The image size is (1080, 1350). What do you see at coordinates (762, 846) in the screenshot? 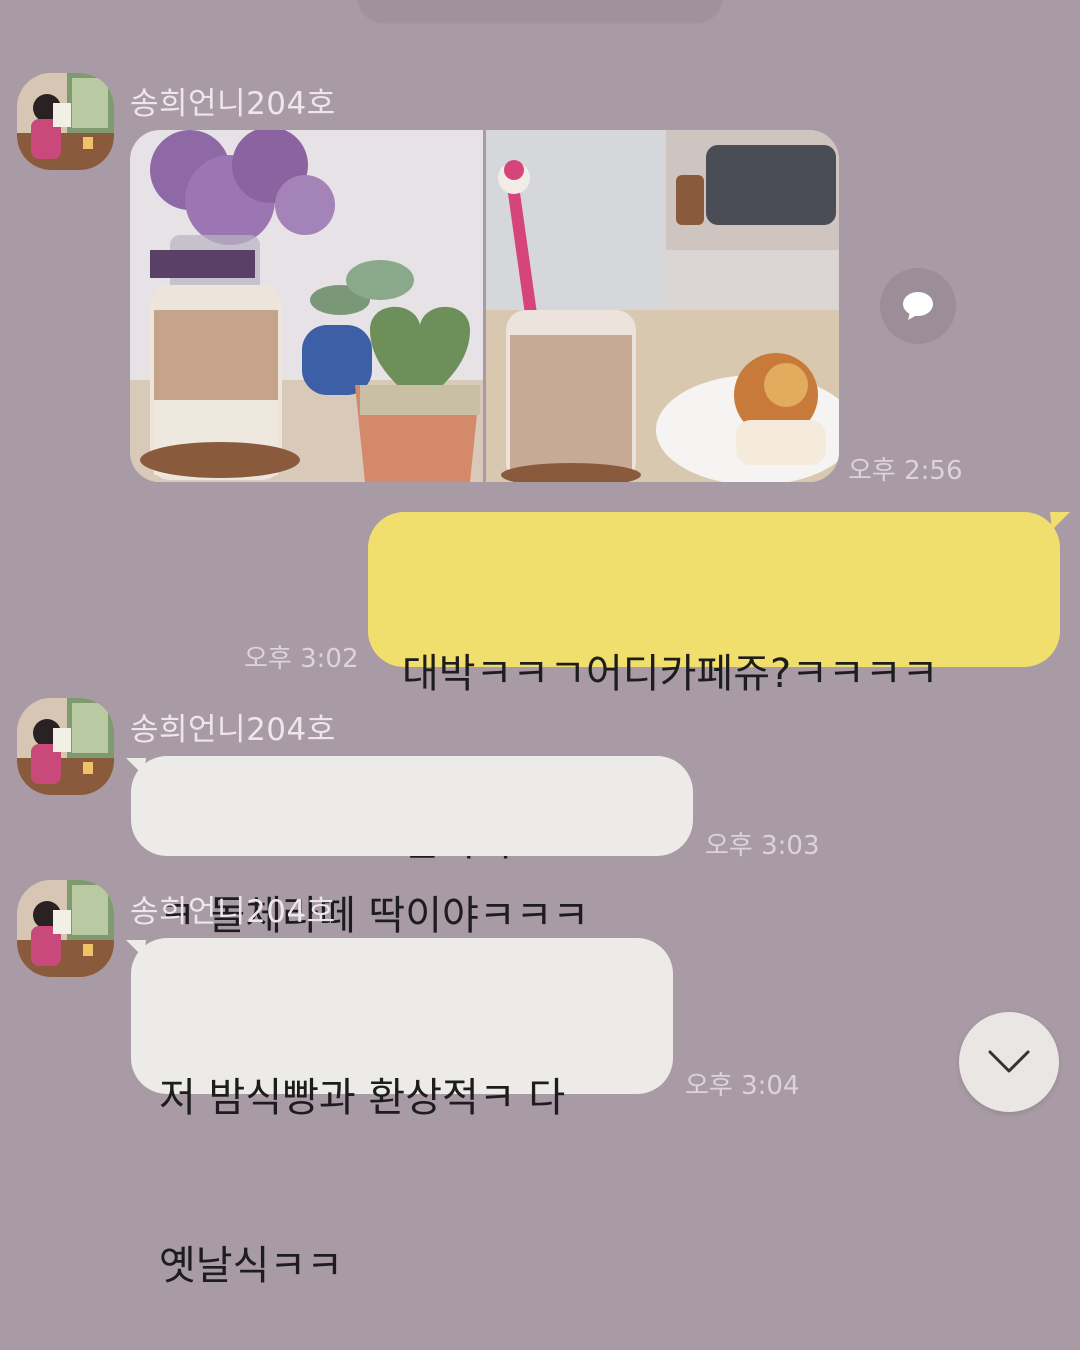
I see `message-time: 오후 3:03` at bounding box center [762, 846].